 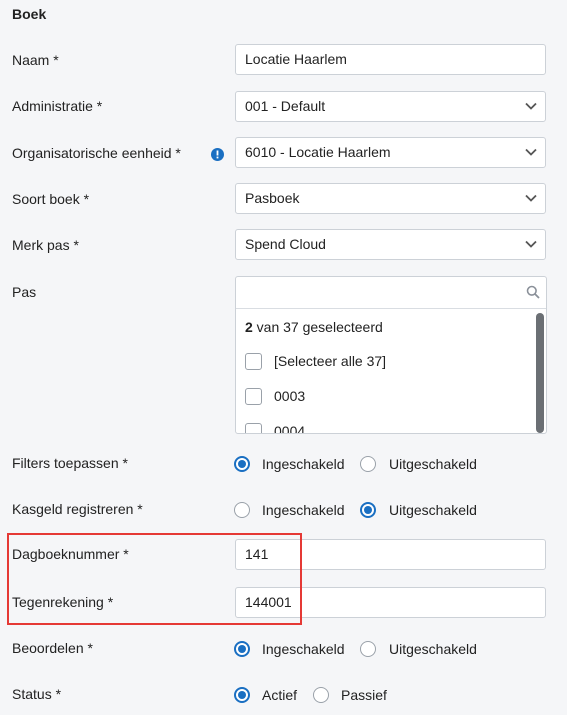 What do you see at coordinates (51, 199) in the screenshot?
I see `soort-boek-label: Soort boek *` at bounding box center [51, 199].